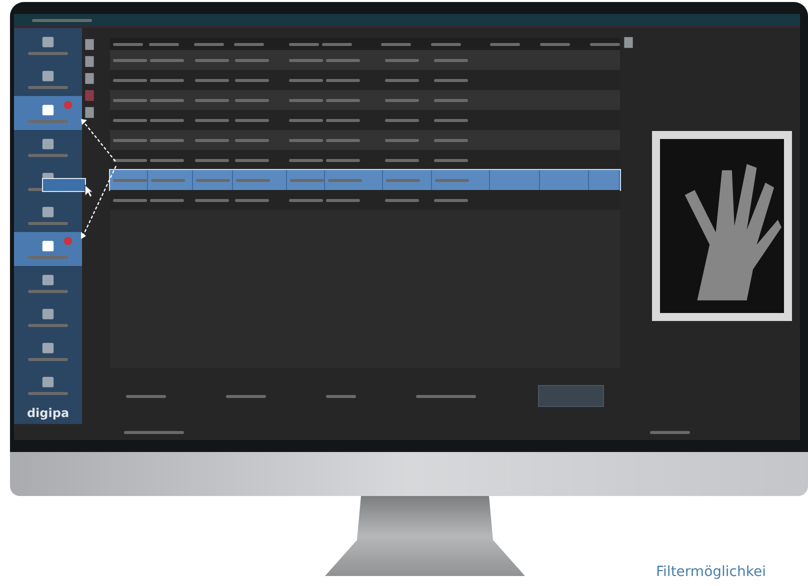 Image resolution: width=808 pixels, height=586 pixels. I want to click on logo: digipa, so click(48, 413).